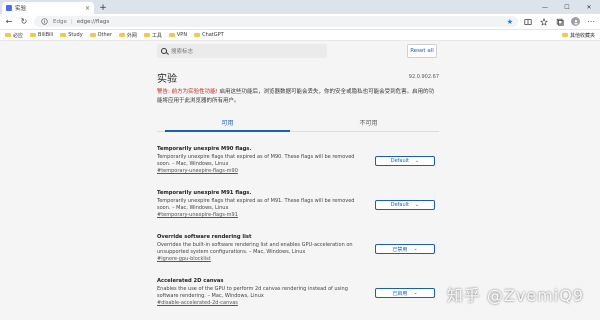 The width and height of the screenshot is (600, 320). I want to click on page-title: 实验, so click(167, 79).